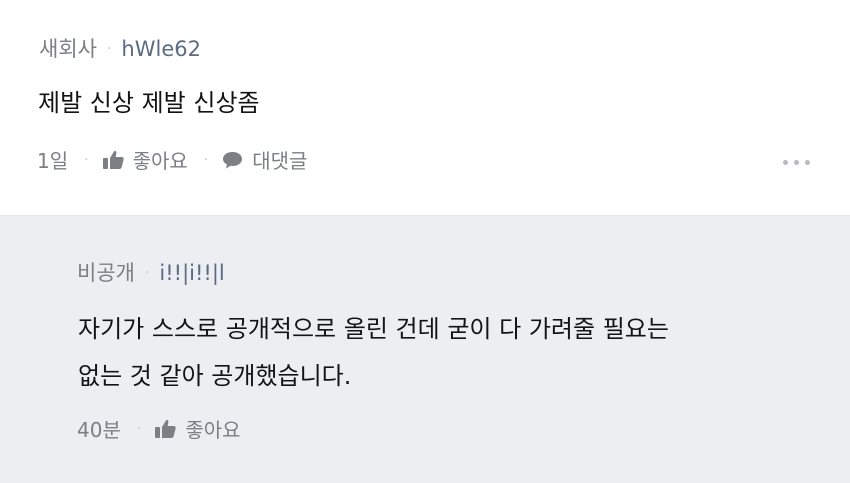 This screenshot has height=483, width=850. What do you see at coordinates (151, 273) in the screenshot?
I see `reply-meta: 비공개 · i!!|i!!|l` at bounding box center [151, 273].